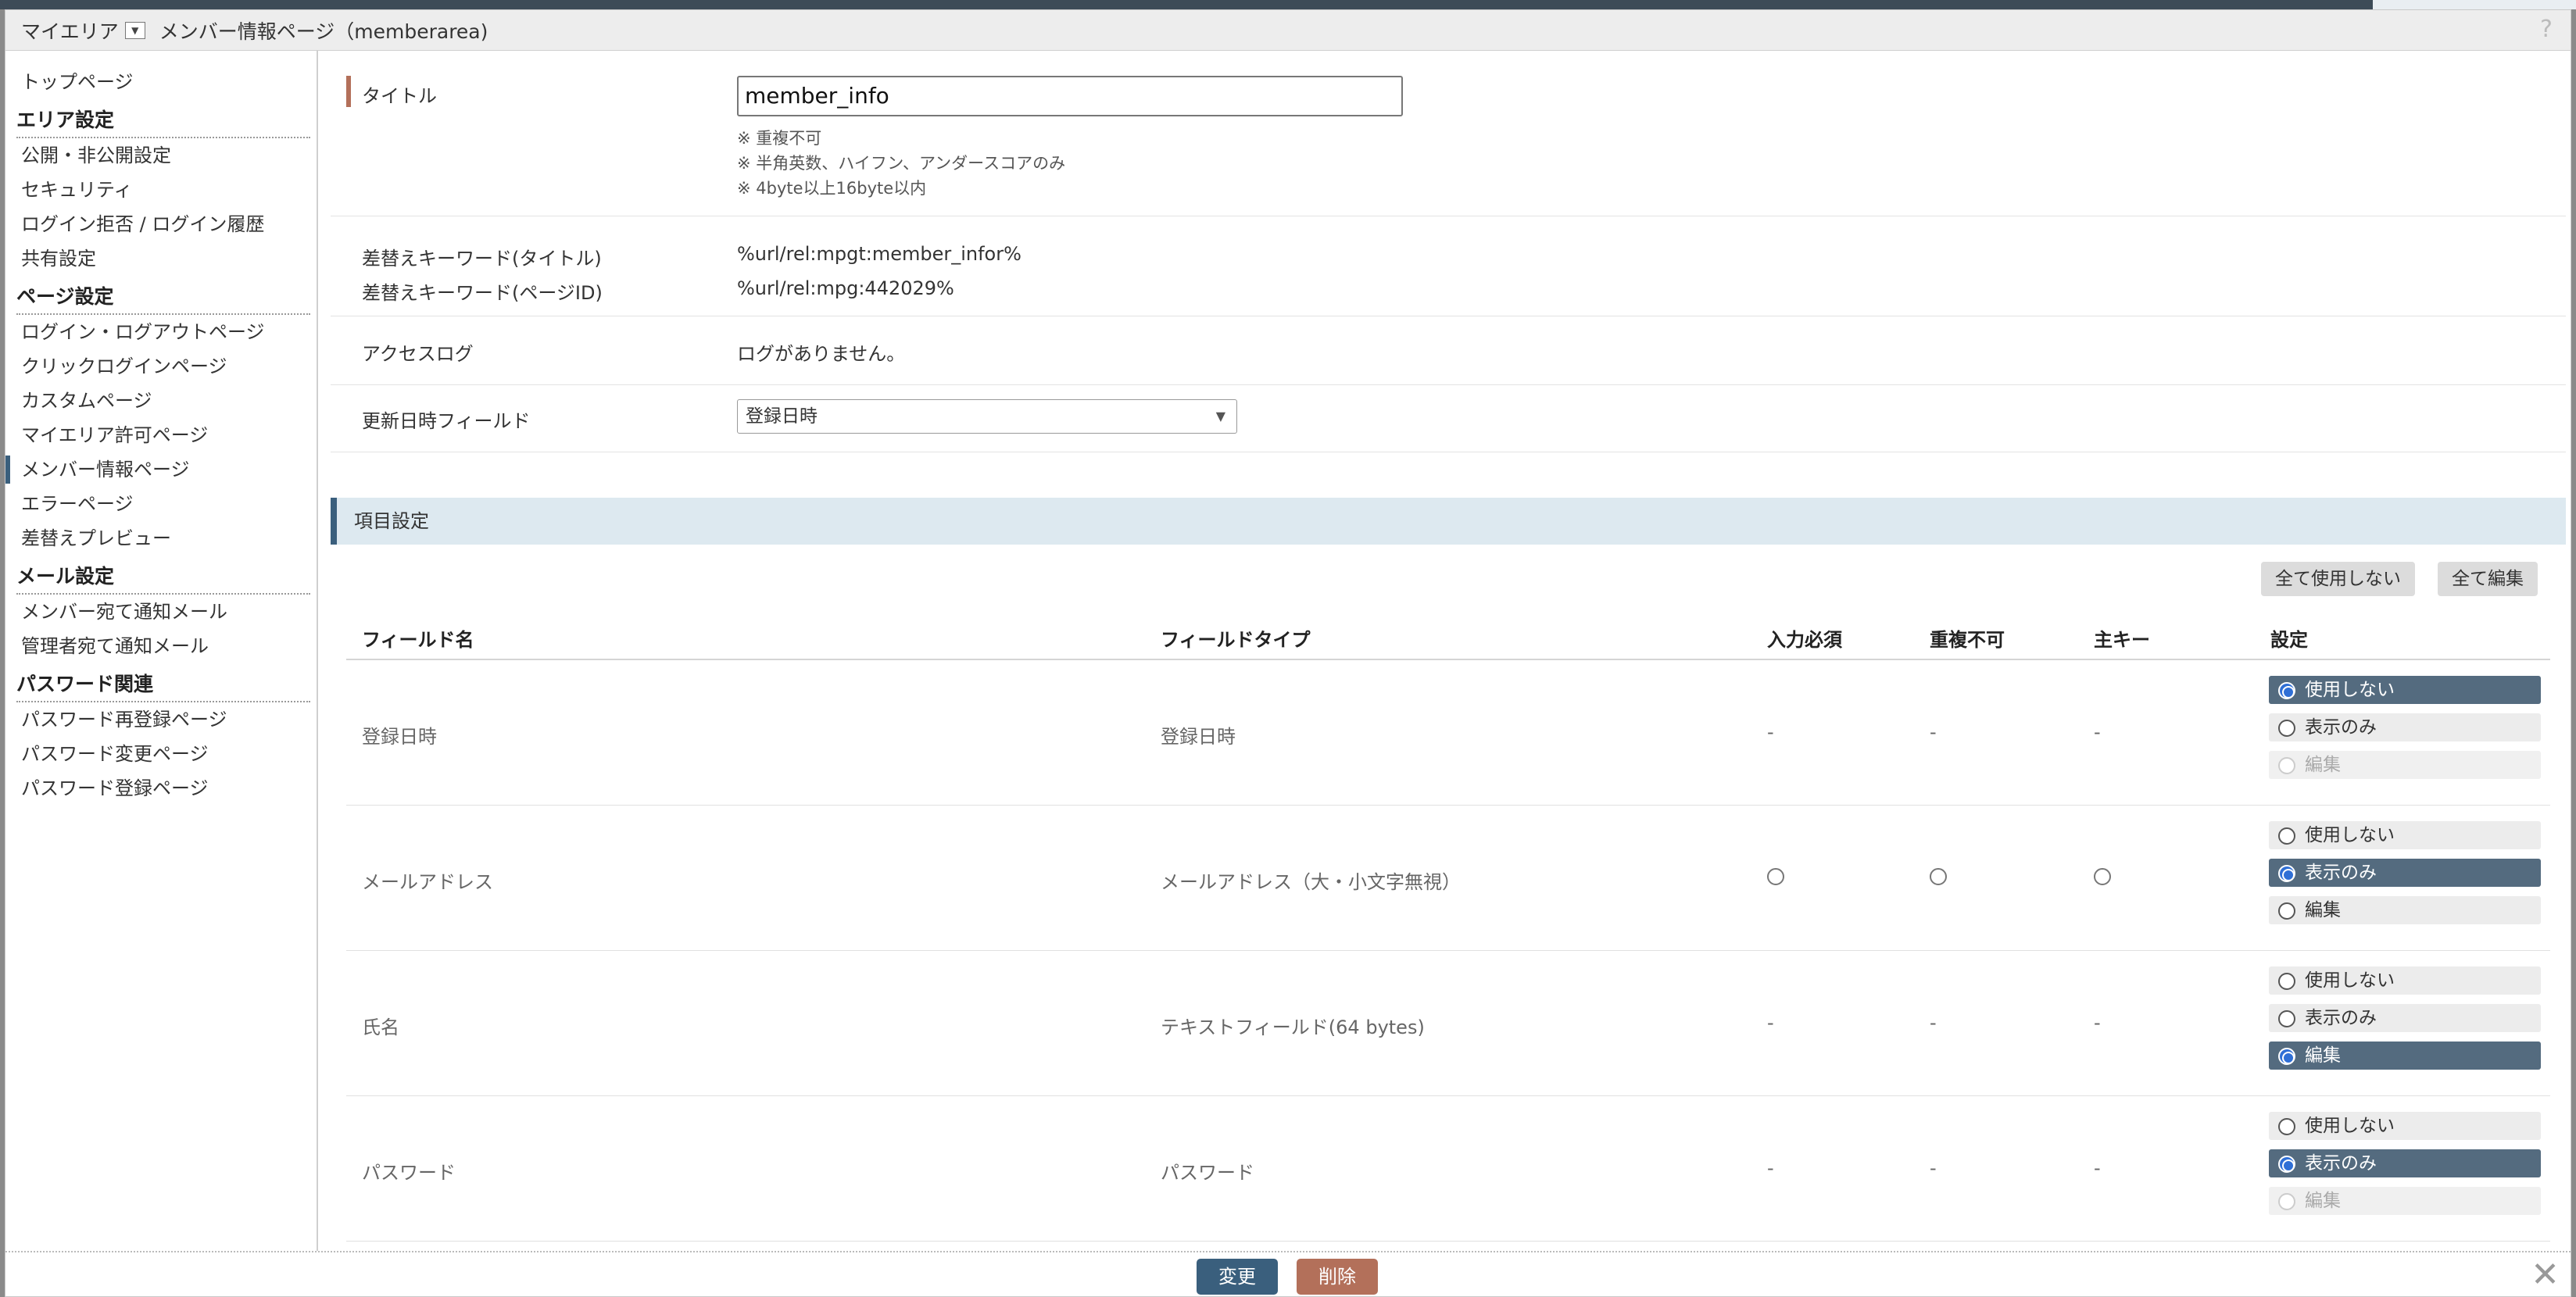  What do you see at coordinates (163, 120) in the screenshot?
I see `sidebar-section-title: エリア設定` at bounding box center [163, 120].